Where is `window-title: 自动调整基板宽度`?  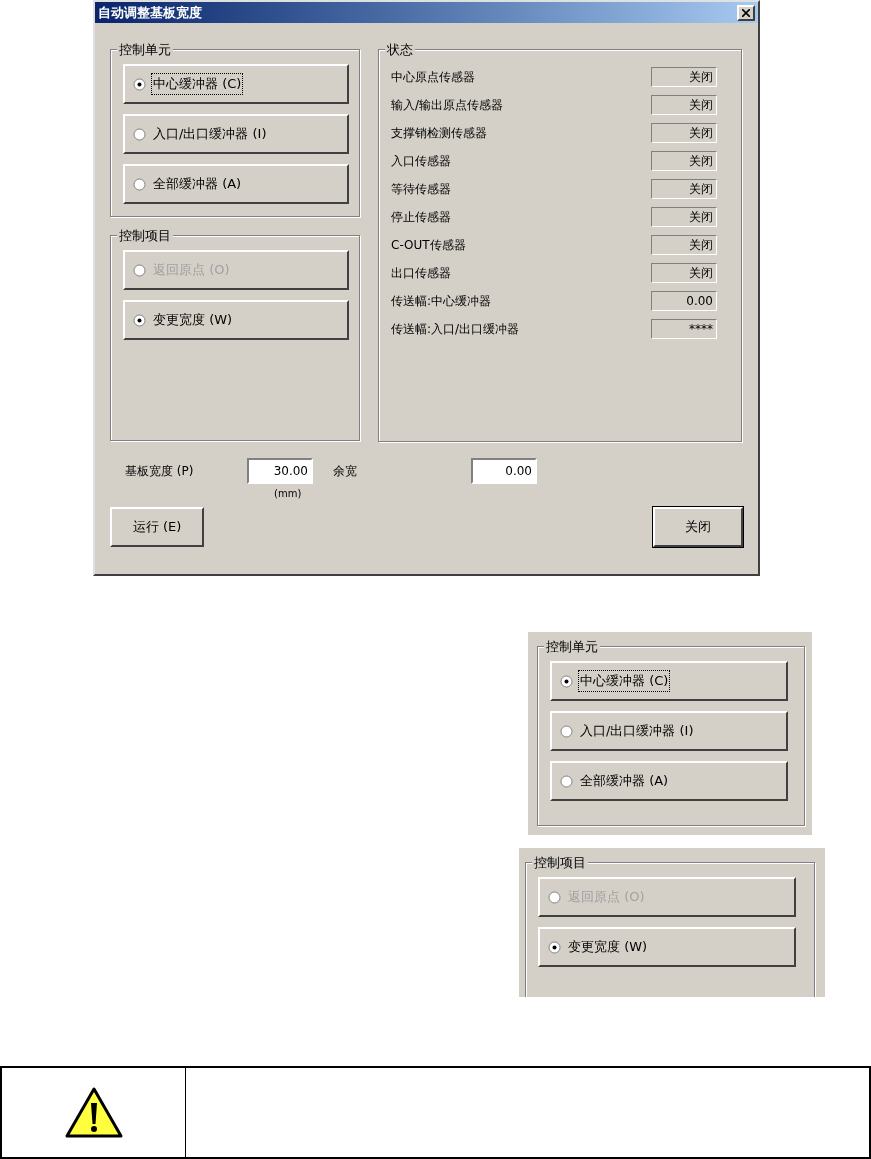 window-title: 自动调整基板宽度 is located at coordinates (150, 12).